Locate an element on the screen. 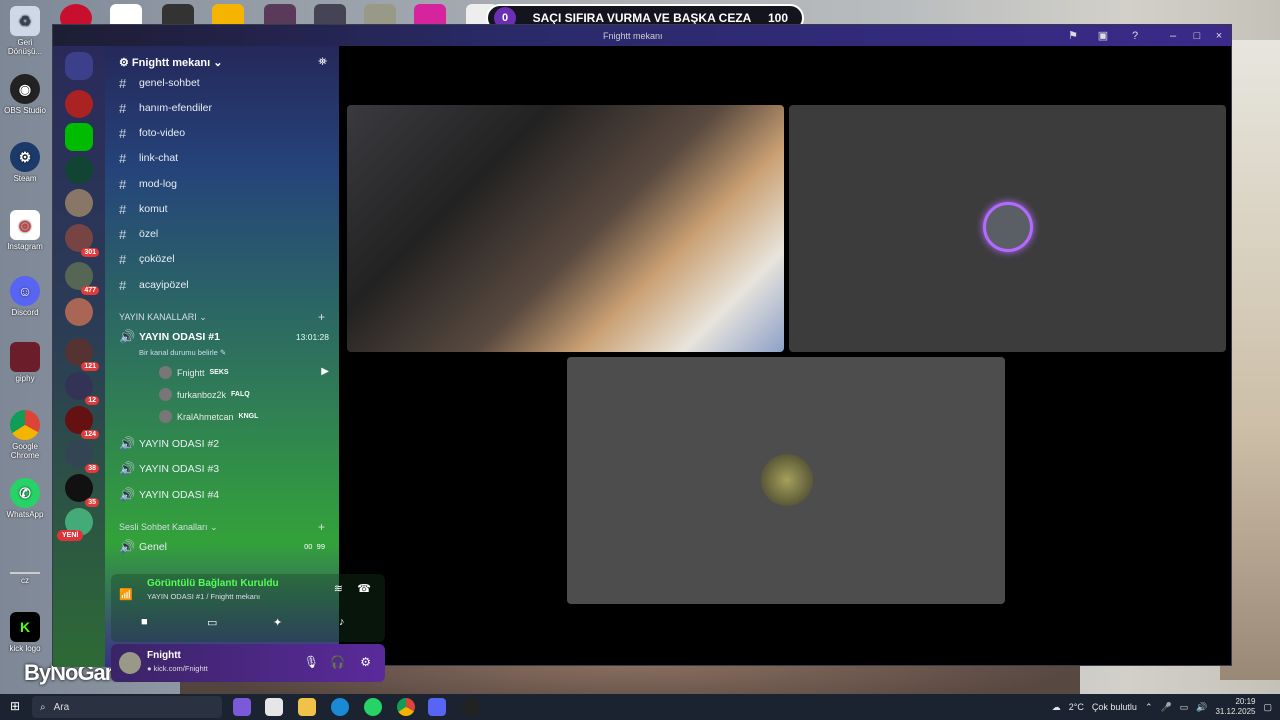  headphones-icon: 🎧 is located at coordinates (337, 662).